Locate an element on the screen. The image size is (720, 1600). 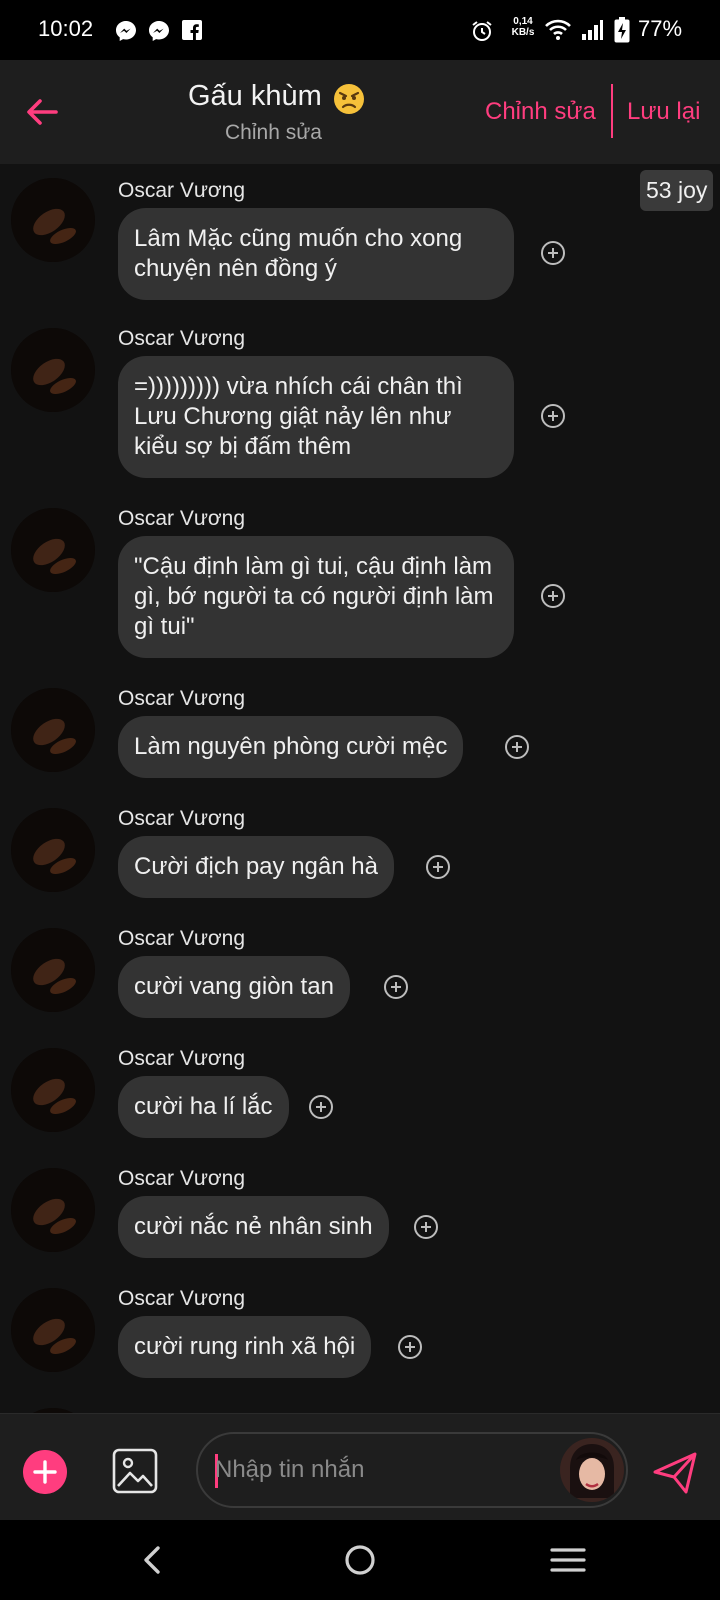
nav-back-icon is located at coordinates (154, 1560).